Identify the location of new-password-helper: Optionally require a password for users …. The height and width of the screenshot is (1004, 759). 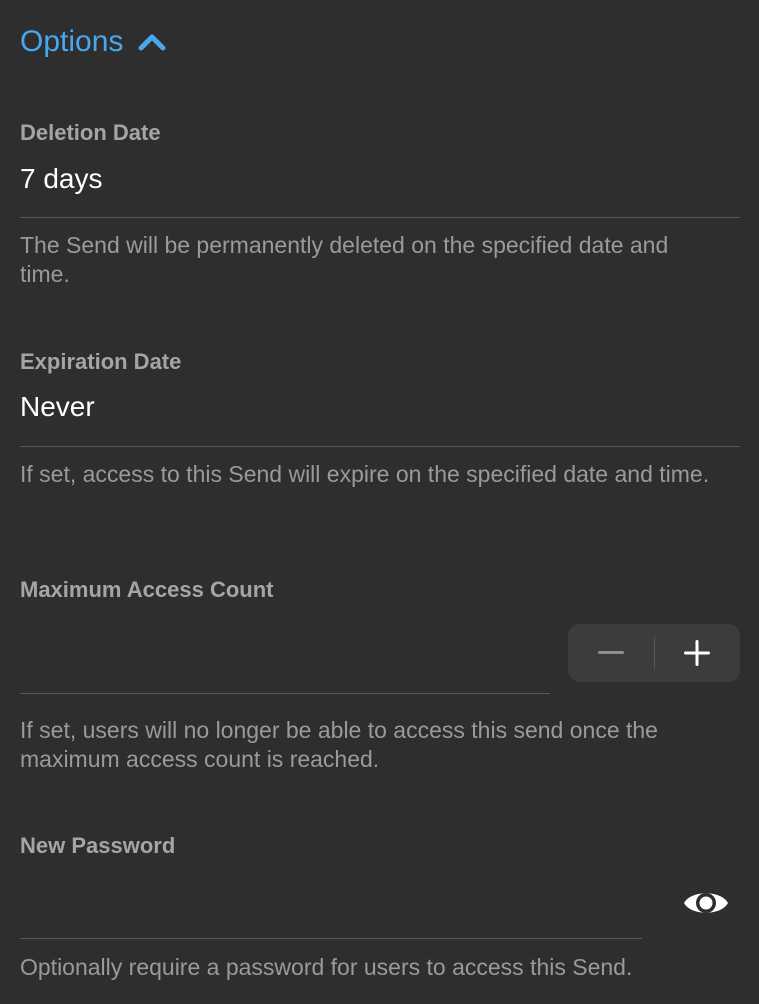
(326, 967).